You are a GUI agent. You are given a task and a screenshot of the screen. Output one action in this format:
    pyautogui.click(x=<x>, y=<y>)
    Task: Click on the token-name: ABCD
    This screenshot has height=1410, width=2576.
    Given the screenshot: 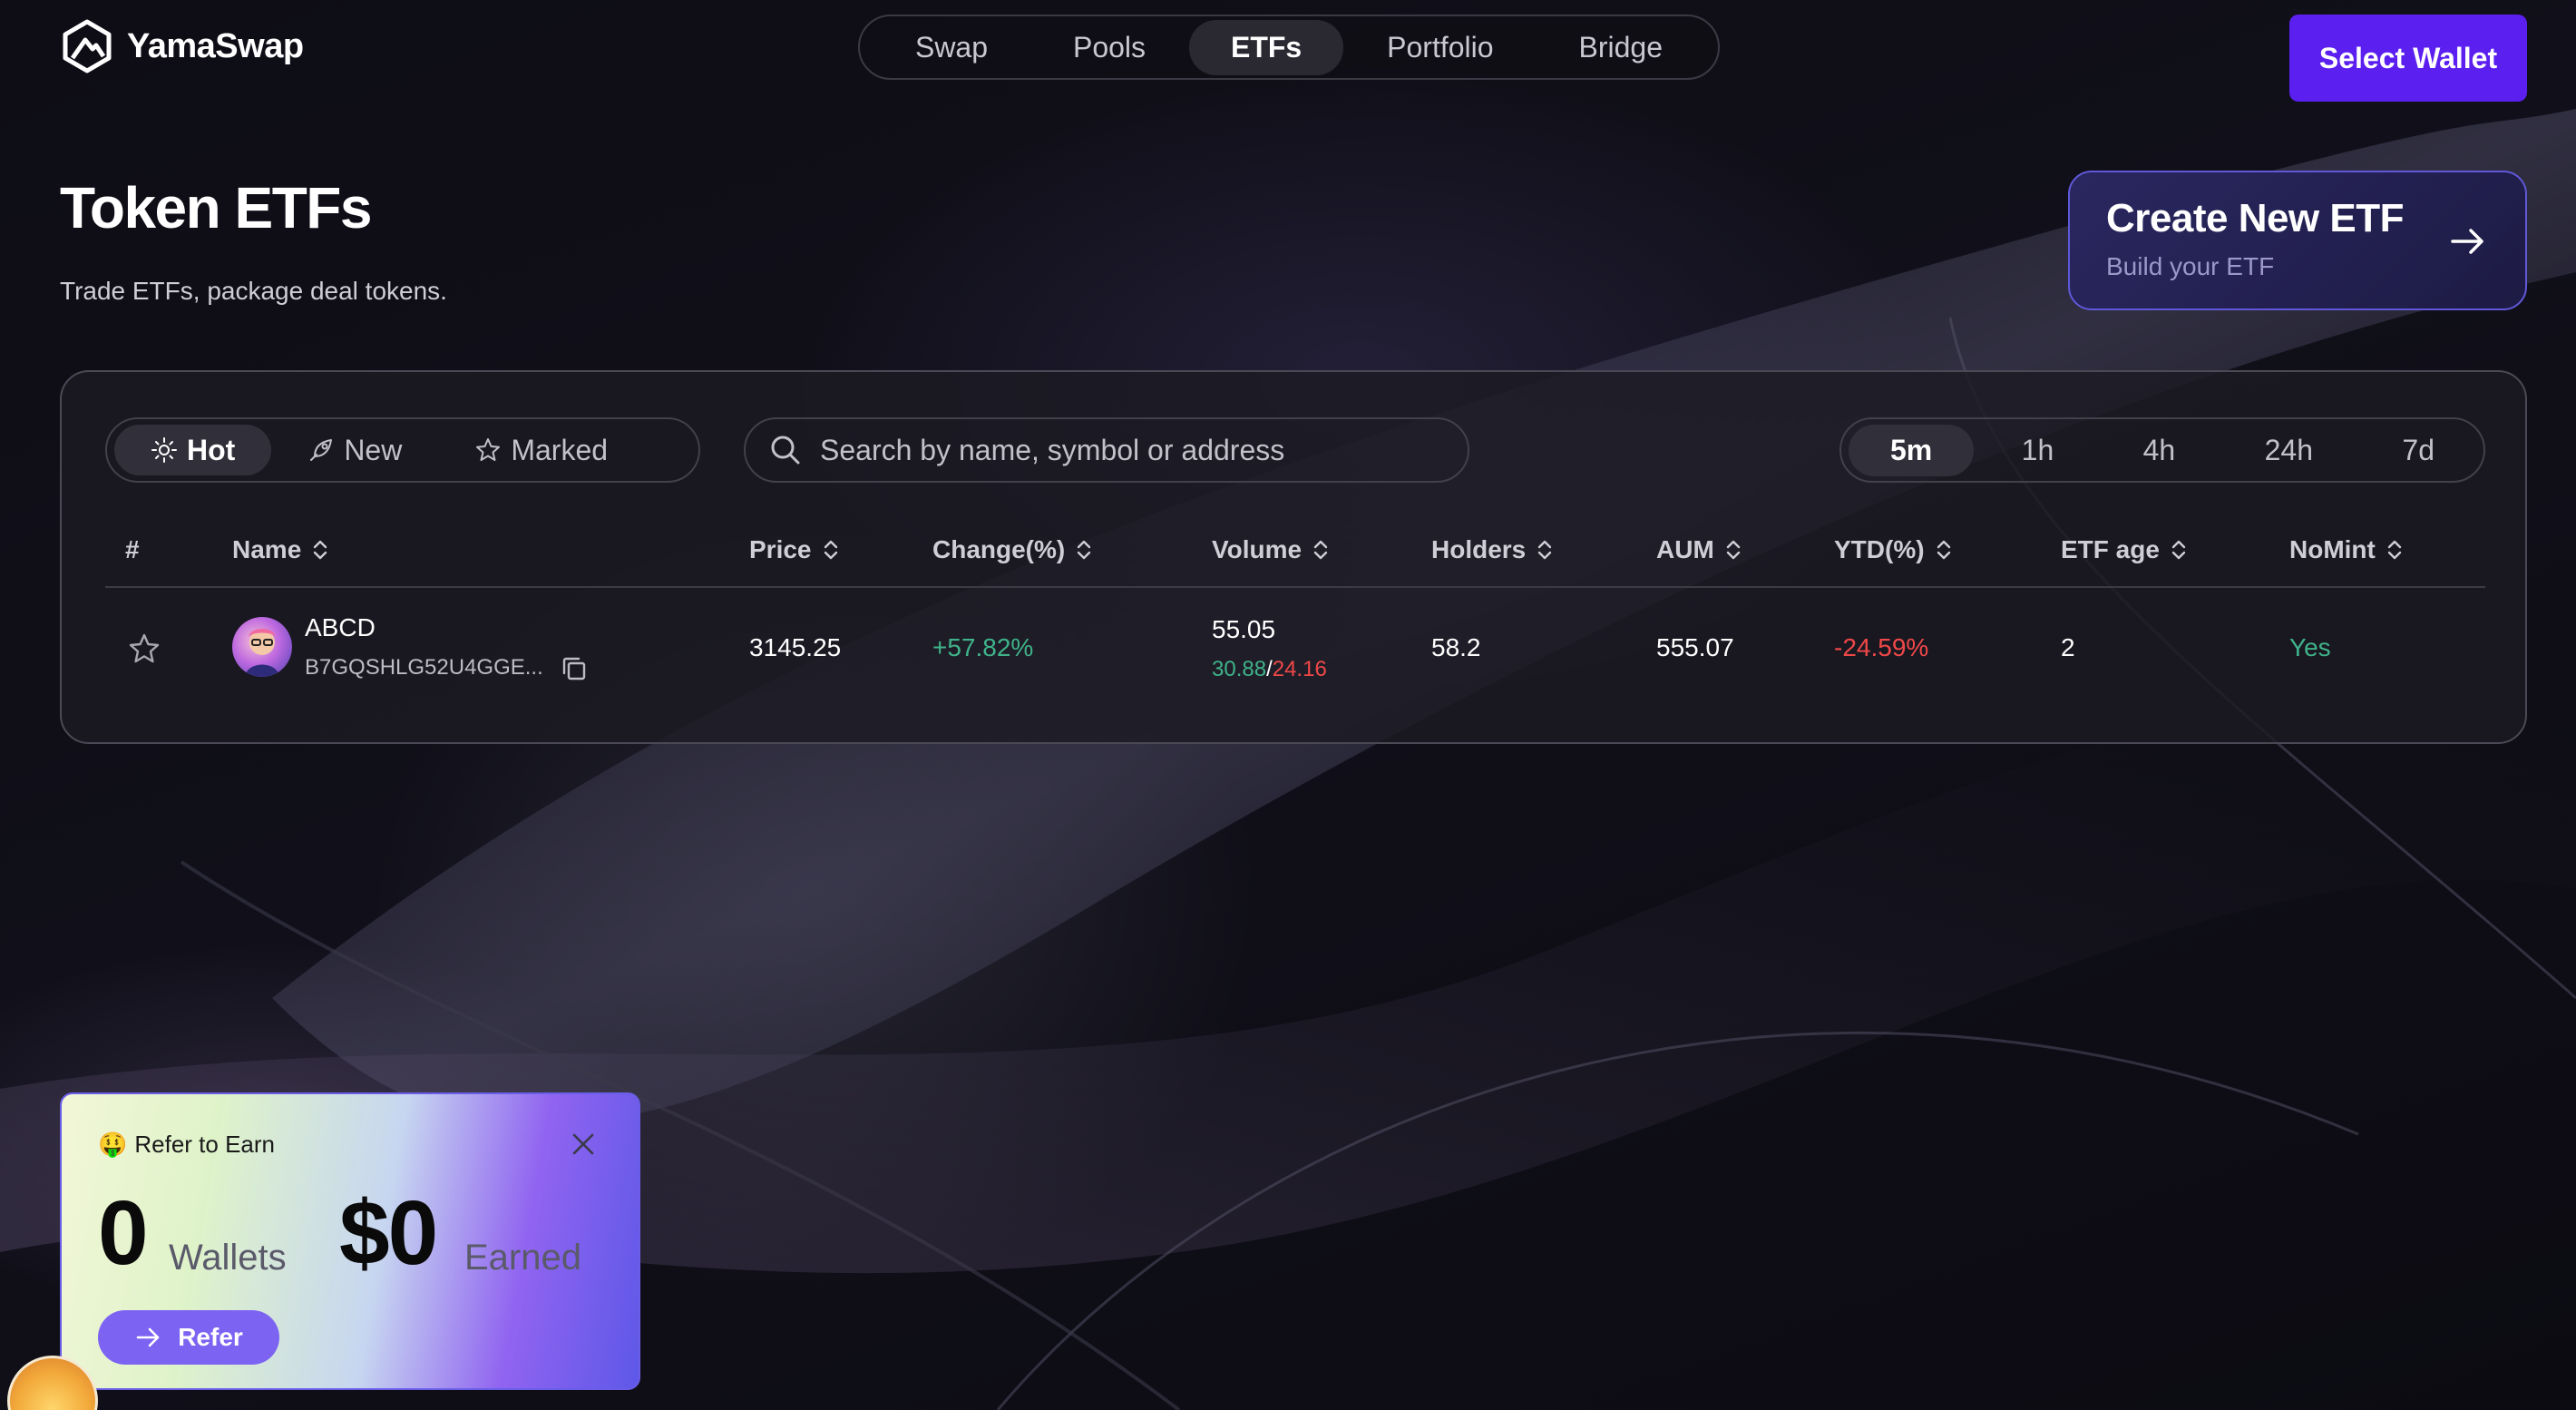 What is the action you would take?
    pyautogui.click(x=340, y=627)
    